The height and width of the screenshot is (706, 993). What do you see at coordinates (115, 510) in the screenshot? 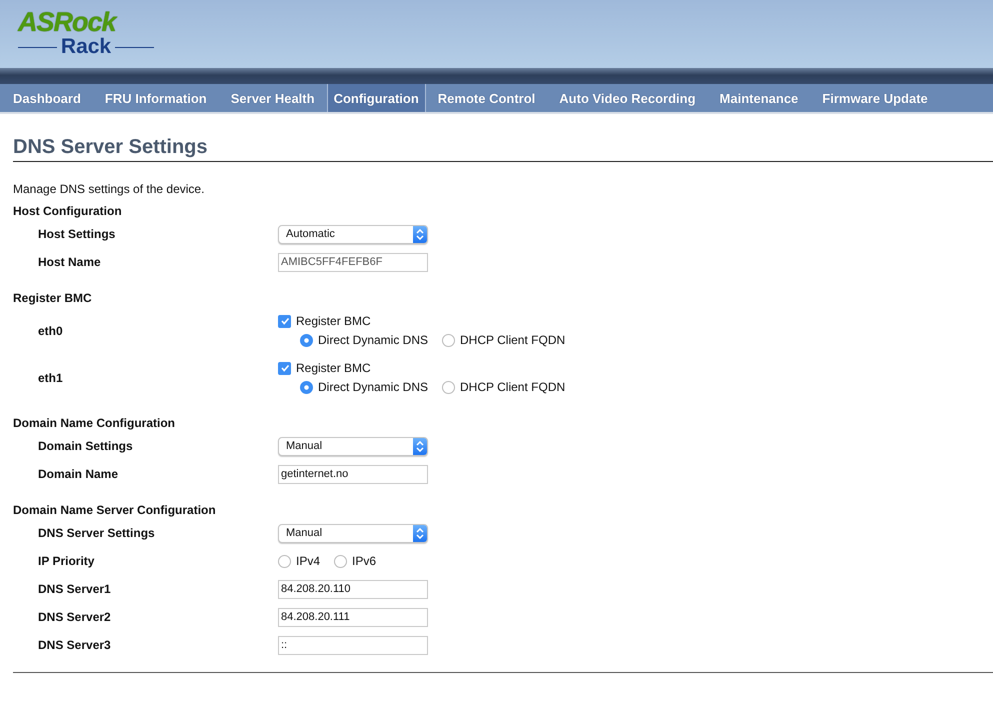
I see `section-title: Domain Name Server Configuration` at bounding box center [115, 510].